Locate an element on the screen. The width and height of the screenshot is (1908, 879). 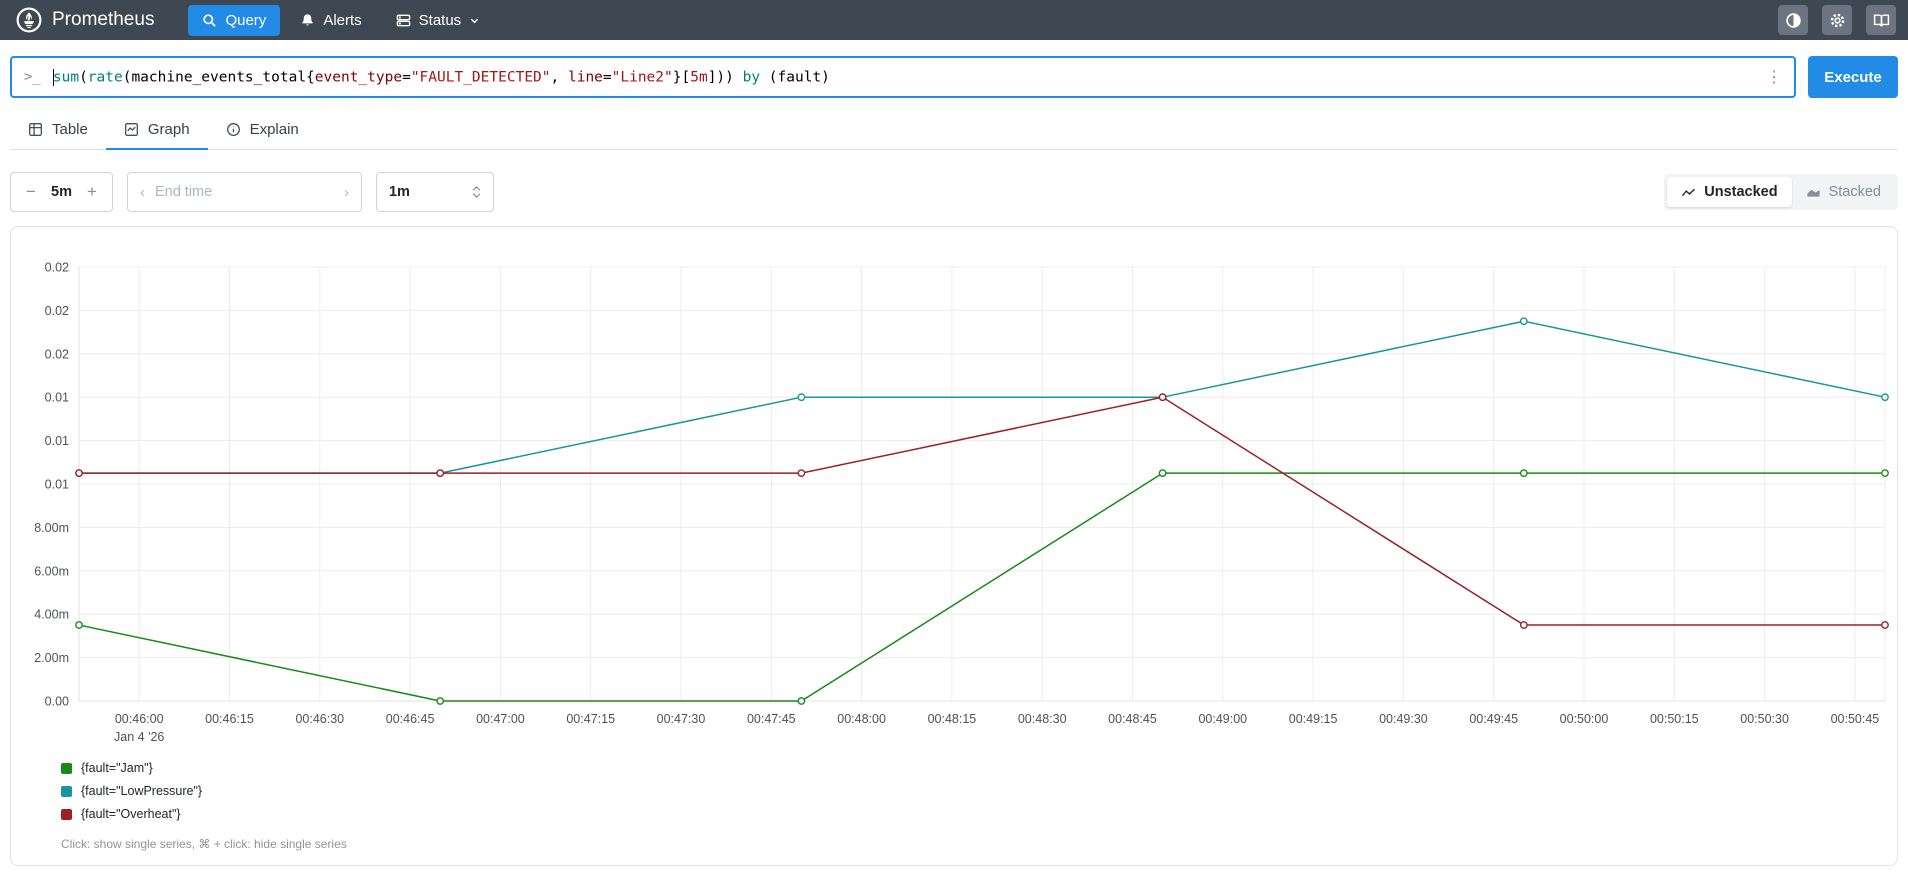
nav-item-query: Query is located at coordinates (234, 20).